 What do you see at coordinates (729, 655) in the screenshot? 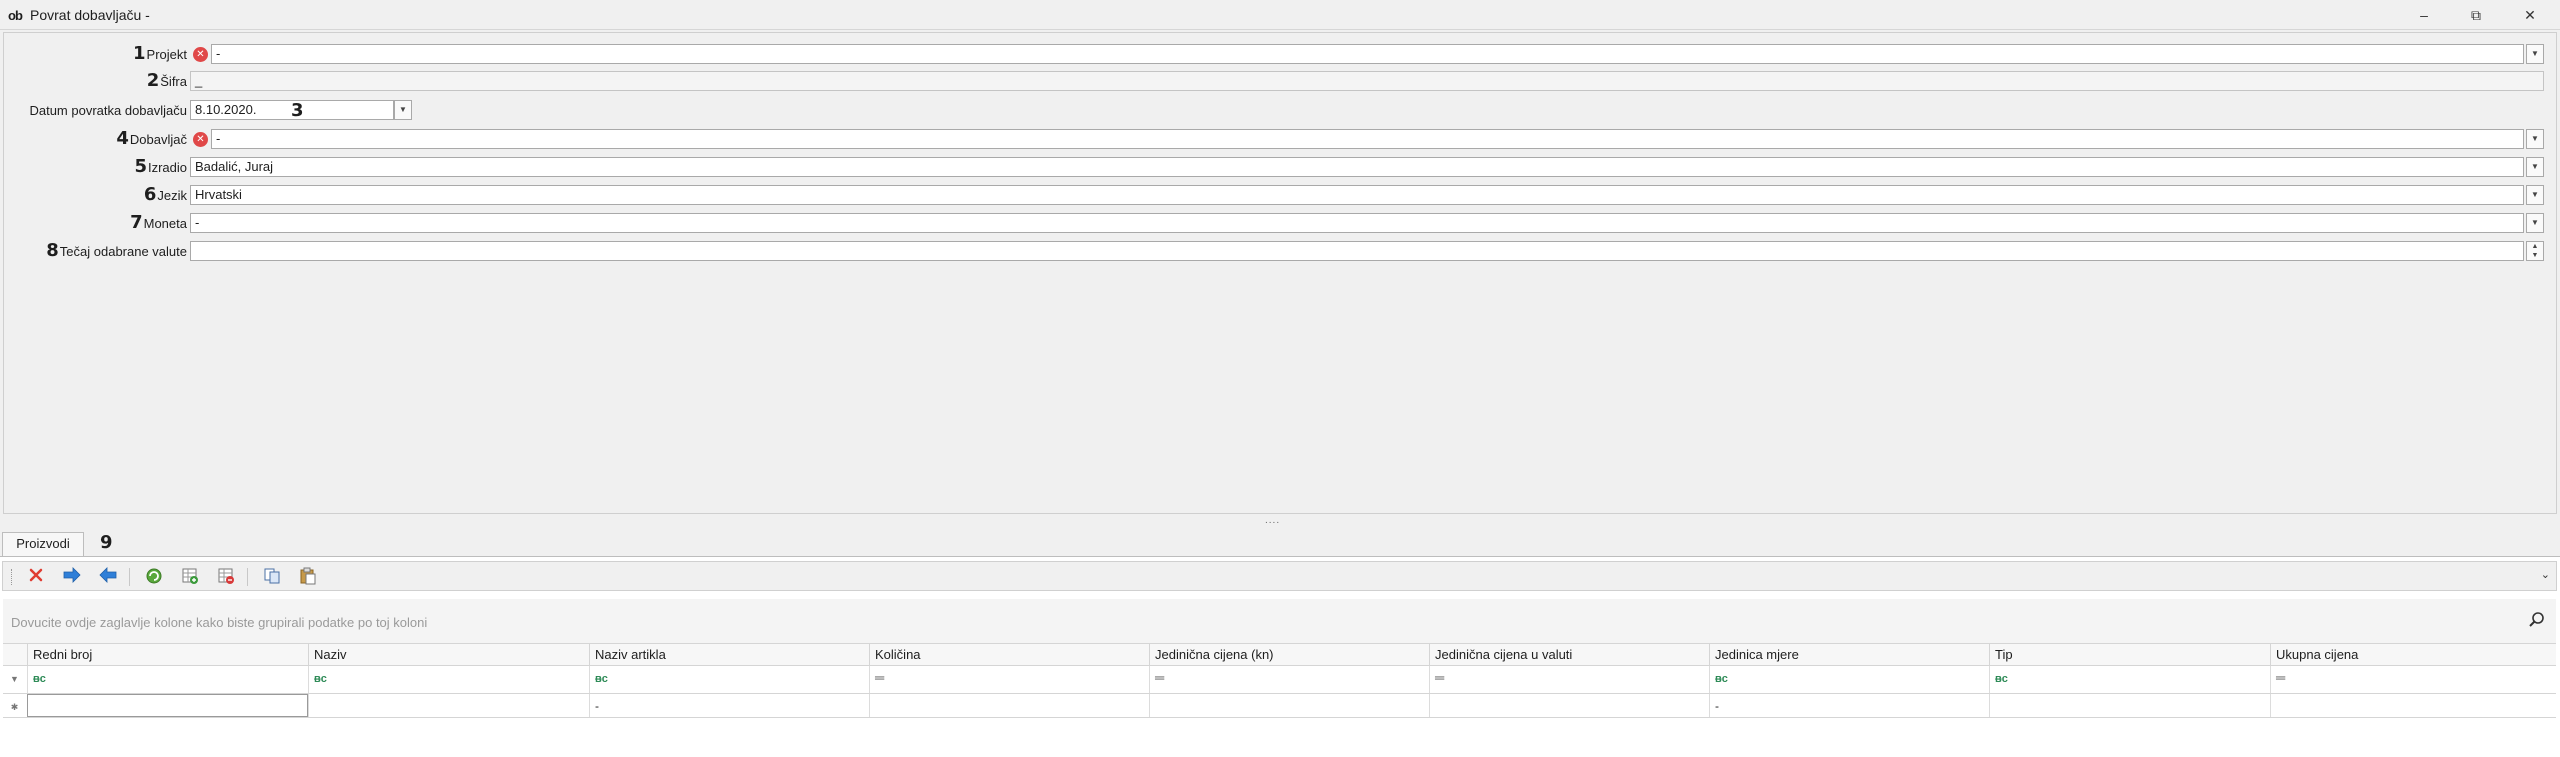
I see `column-header: Naziv artikla` at bounding box center [729, 655].